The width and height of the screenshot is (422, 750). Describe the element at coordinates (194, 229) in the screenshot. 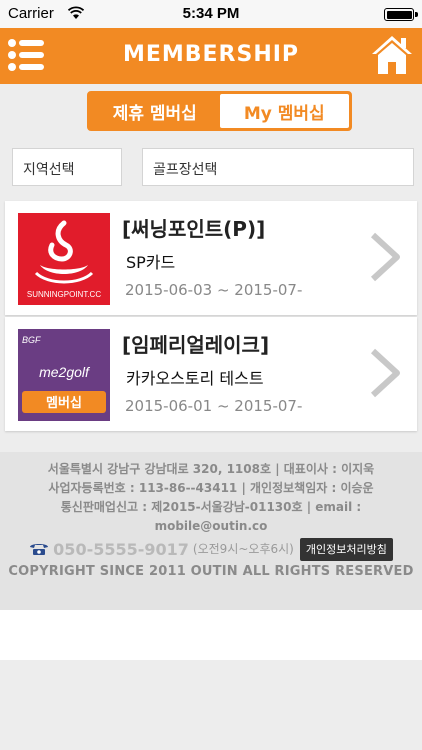

I see `membership-name: [써닝포인트(P)]` at that location.